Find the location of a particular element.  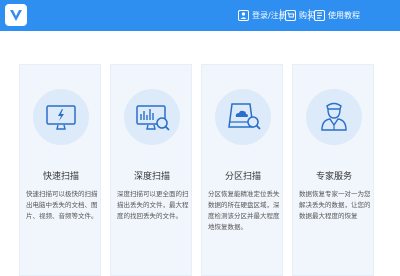

deep-scan-icon-circle is located at coordinates (152, 117).